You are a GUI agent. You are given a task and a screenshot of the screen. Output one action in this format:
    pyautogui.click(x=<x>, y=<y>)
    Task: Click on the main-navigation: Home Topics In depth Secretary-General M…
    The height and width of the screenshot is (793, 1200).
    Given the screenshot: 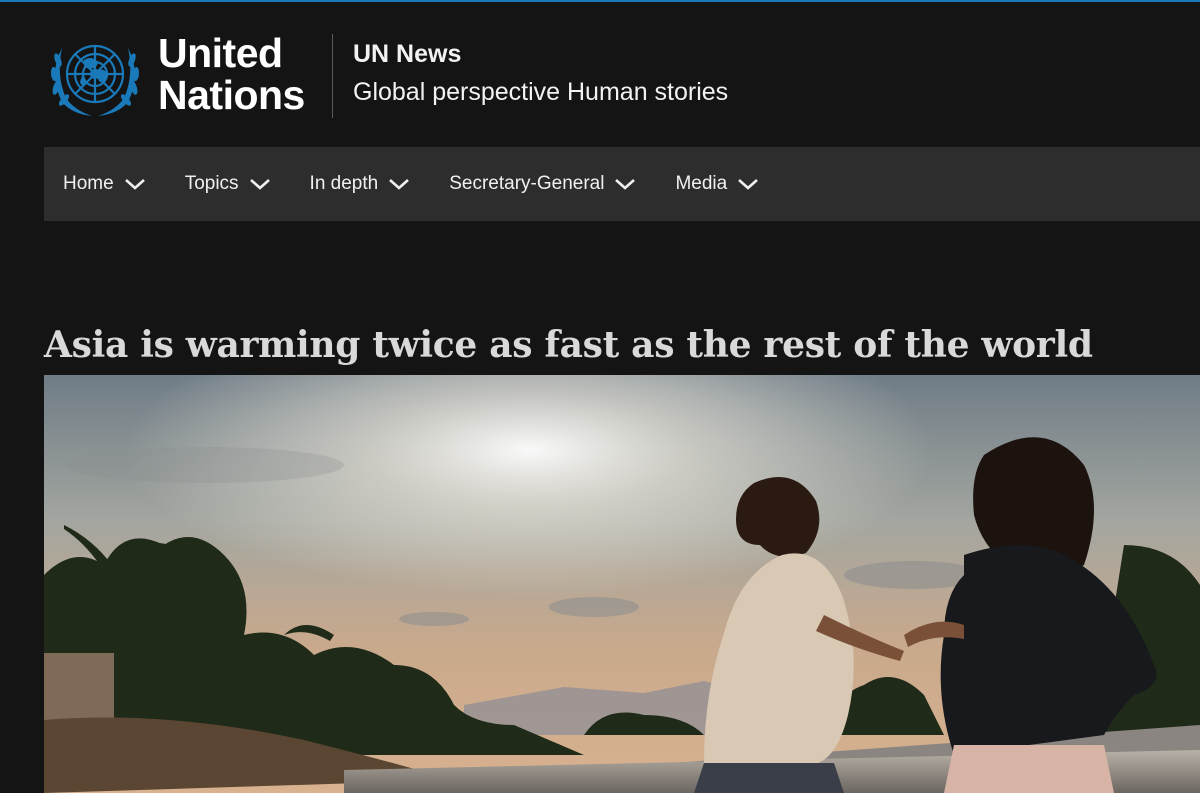 What is the action you would take?
    pyautogui.click(x=622, y=184)
    